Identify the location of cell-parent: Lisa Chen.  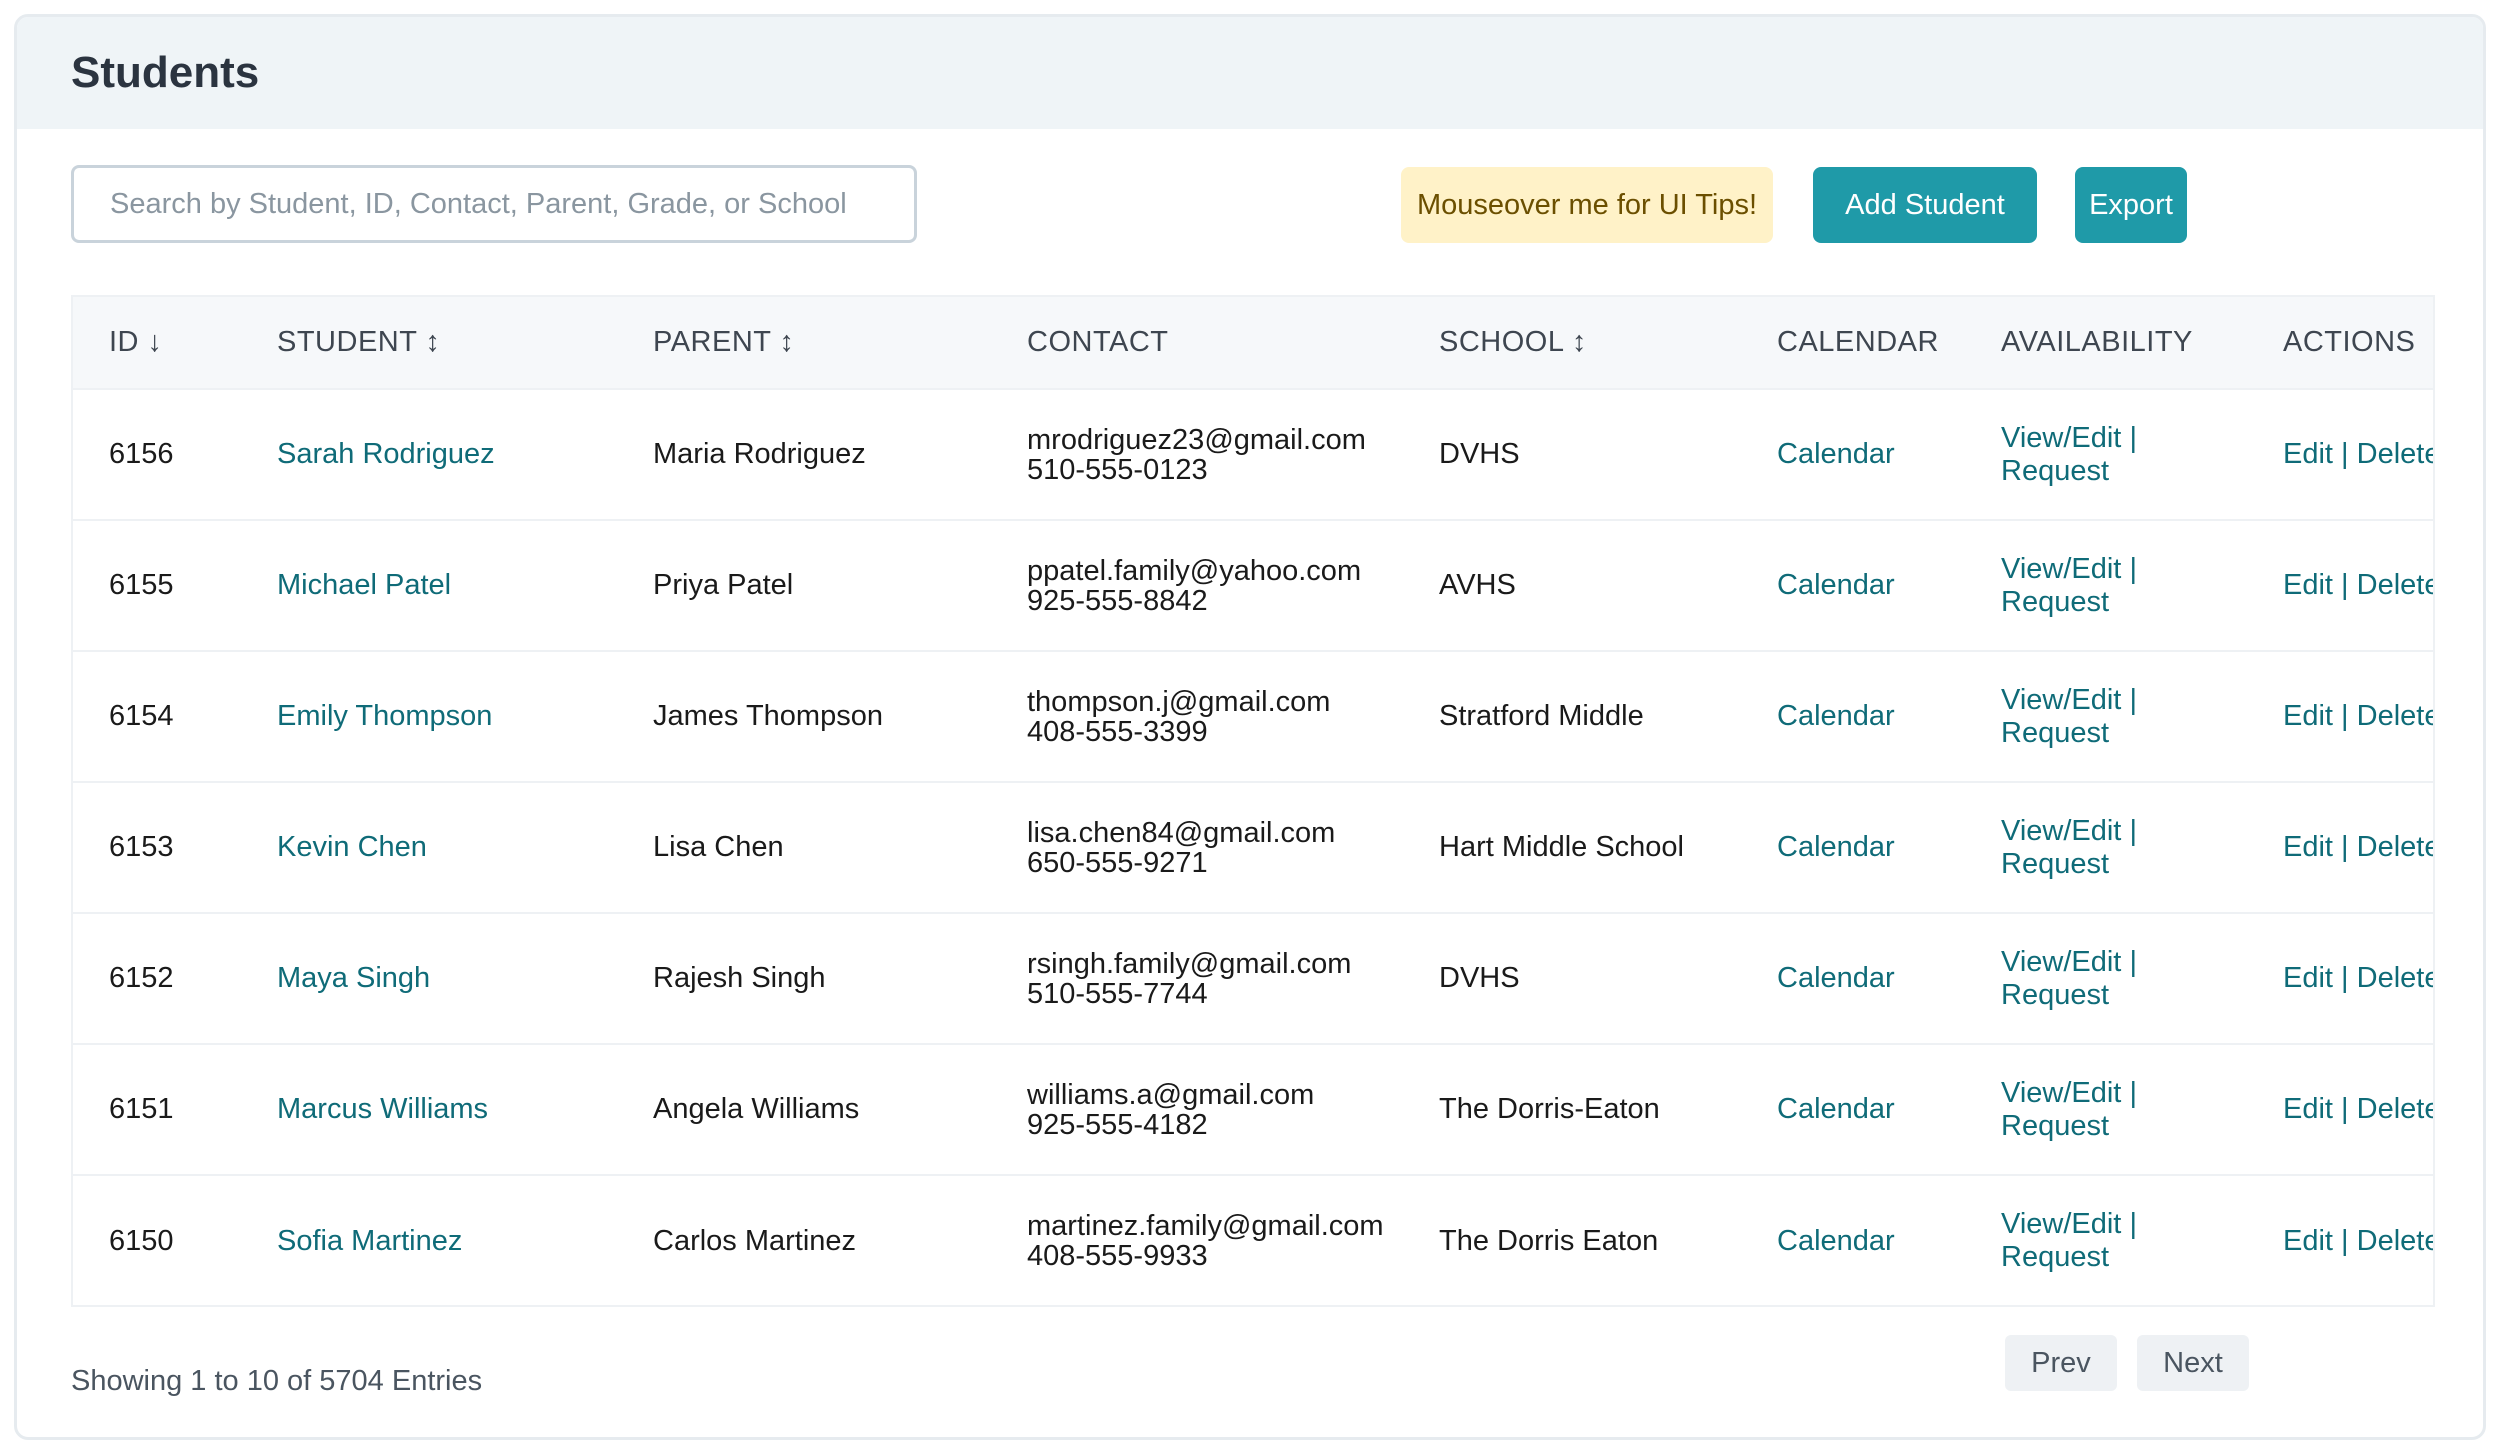
(718, 847).